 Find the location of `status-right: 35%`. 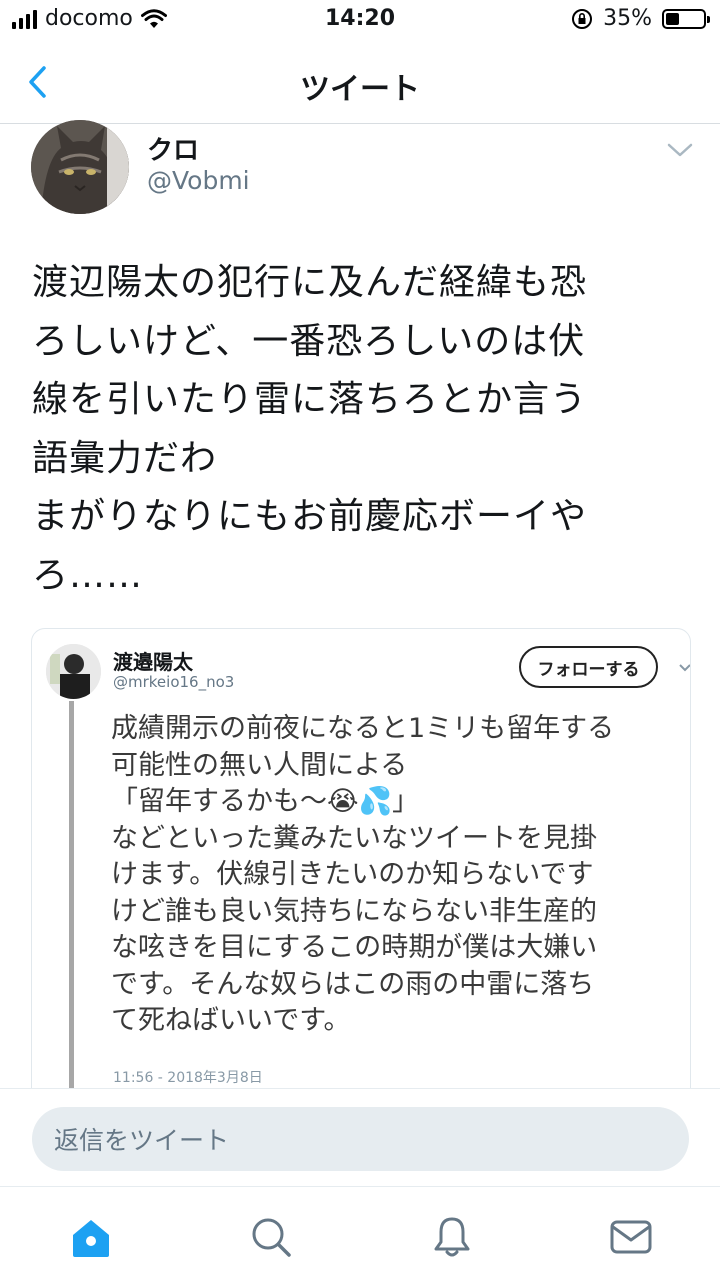

status-right: 35% is located at coordinates (640, 18).